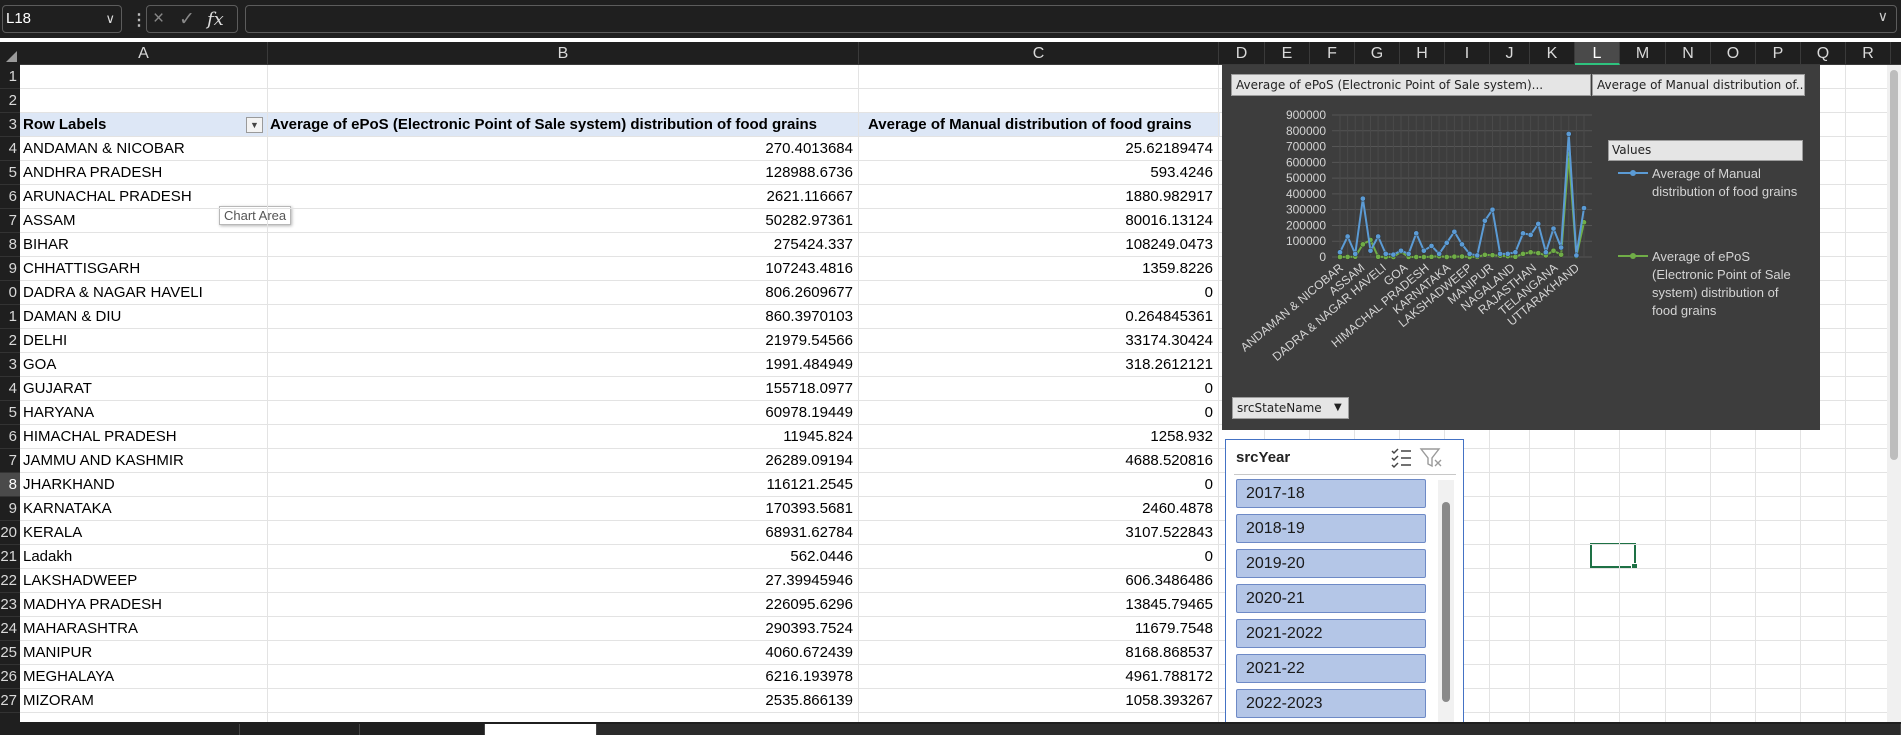 The width and height of the screenshot is (1901, 735). I want to click on column-header-n: N, so click(1688, 53).